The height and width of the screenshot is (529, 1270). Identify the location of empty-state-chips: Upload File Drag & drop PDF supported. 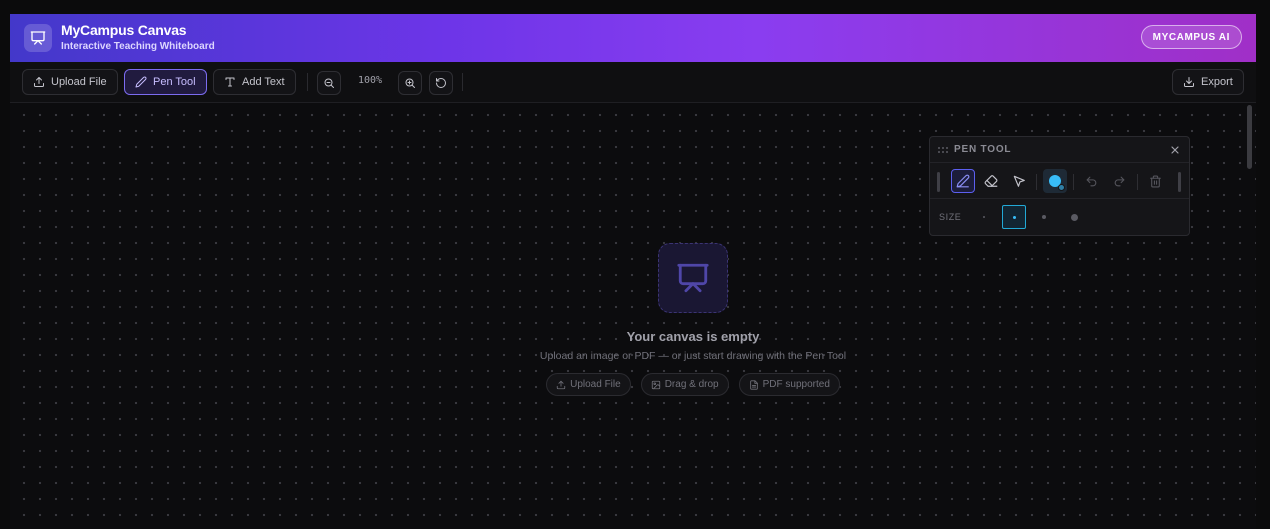
(693, 384).